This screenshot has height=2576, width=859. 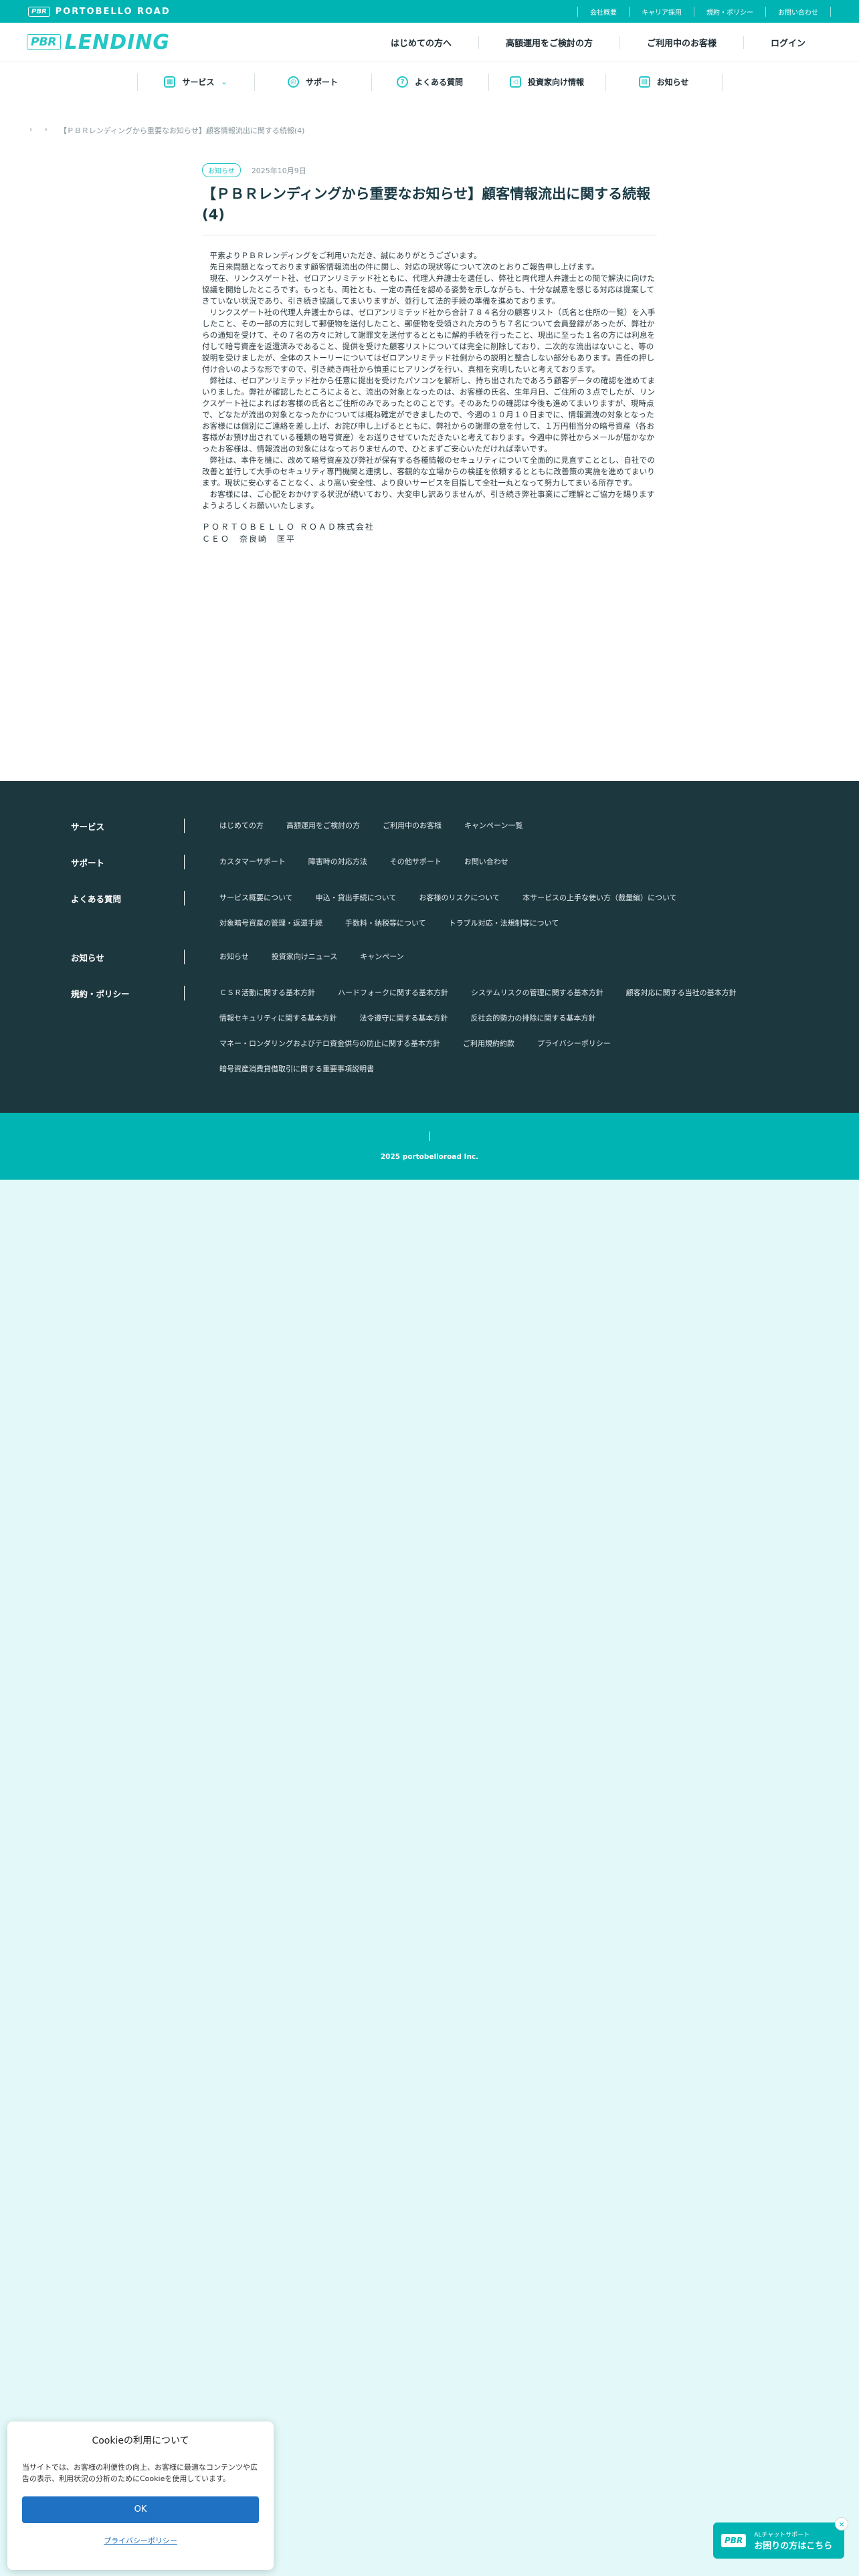 What do you see at coordinates (574, 1044) in the screenshot?
I see `footer-link: プライバシーポリシー` at bounding box center [574, 1044].